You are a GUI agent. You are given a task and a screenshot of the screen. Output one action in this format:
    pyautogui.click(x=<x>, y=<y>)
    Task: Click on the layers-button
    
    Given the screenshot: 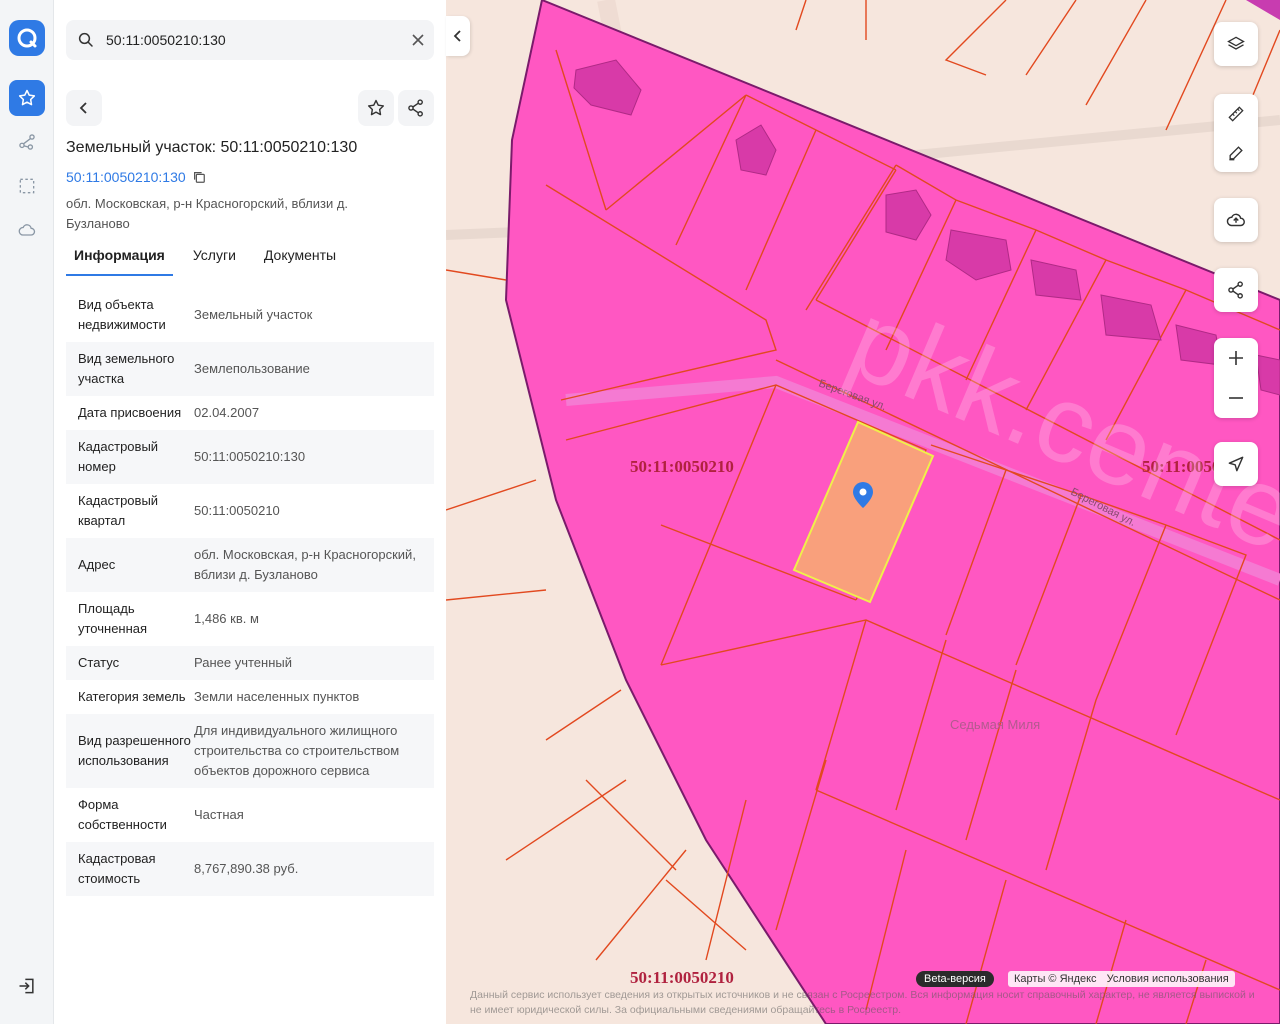 What is the action you would take?
    pyautogui.click(x=1236, y=44)
    